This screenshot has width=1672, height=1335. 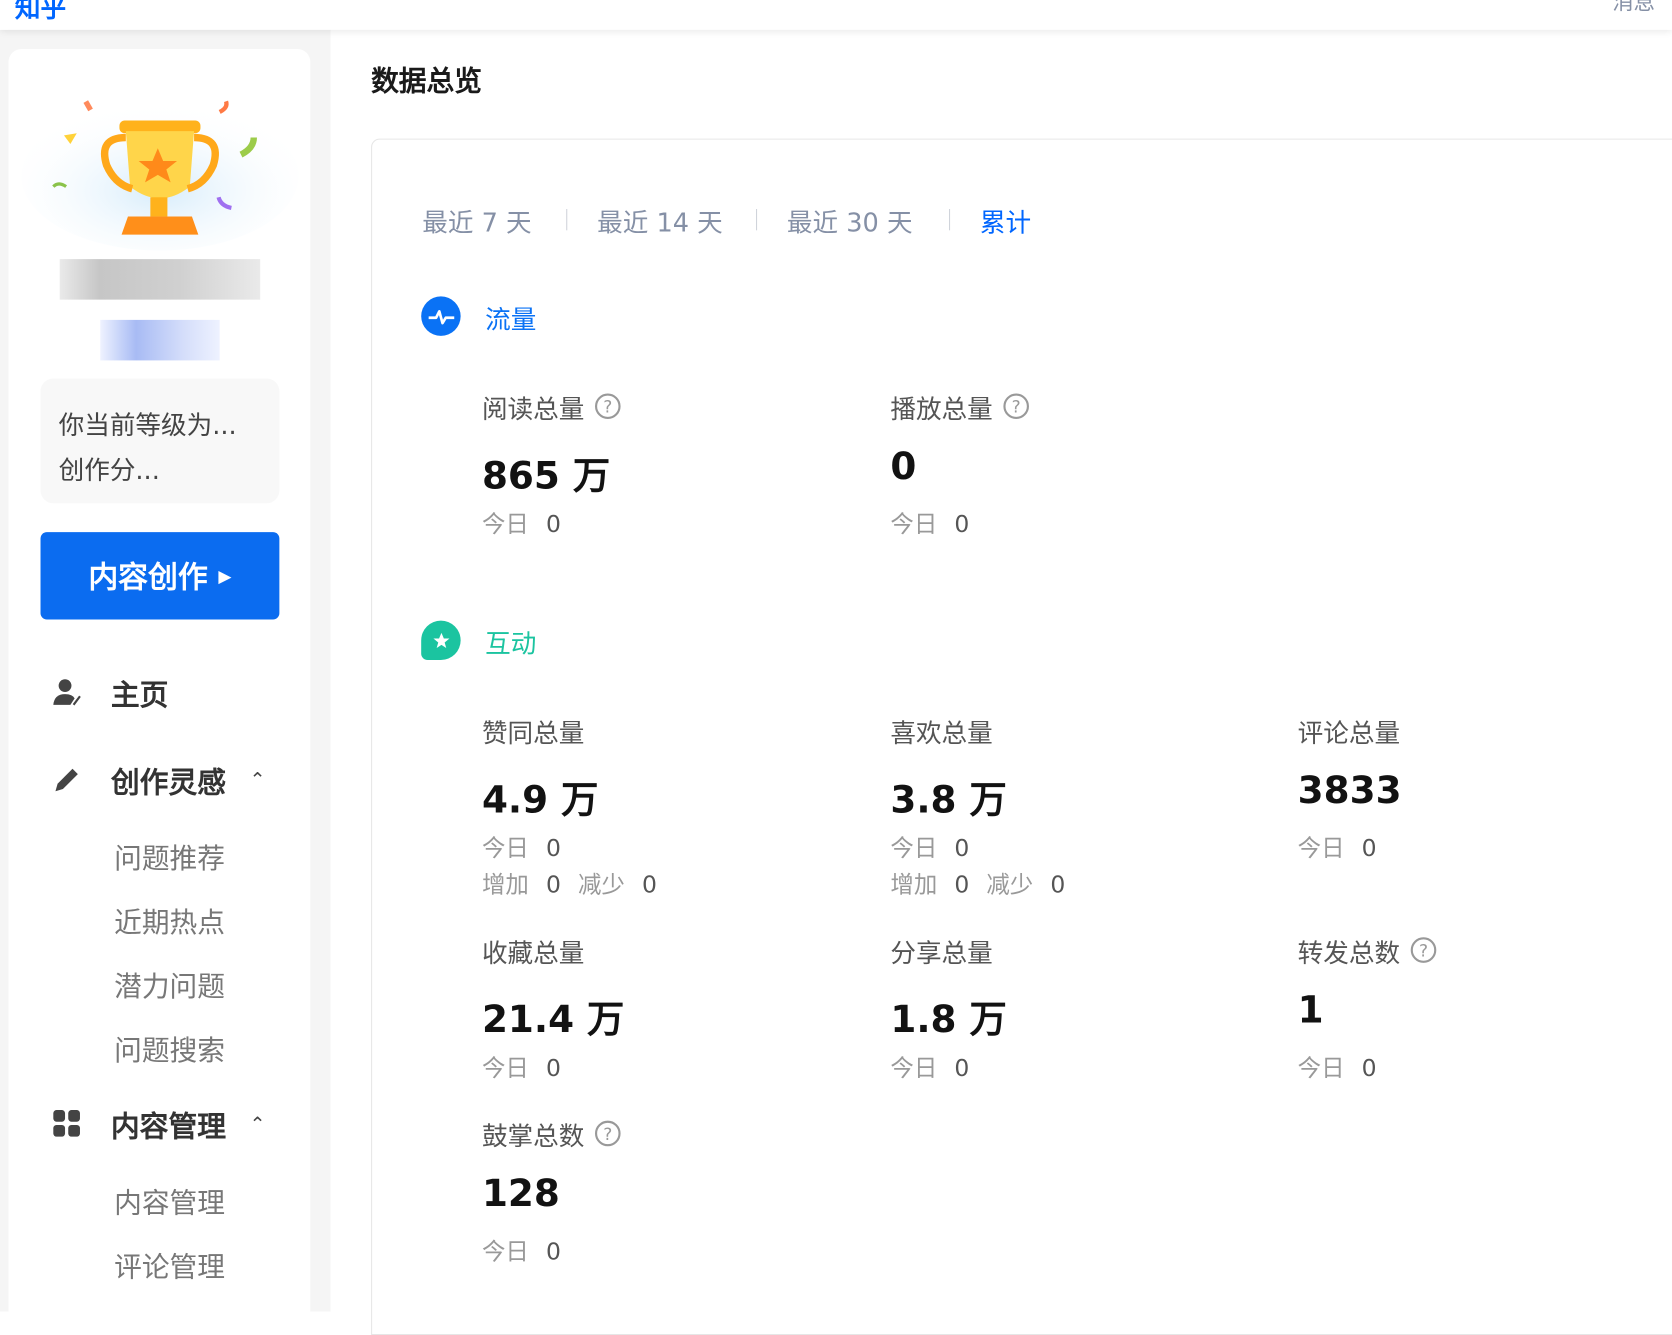 I want to click on stat-label: 喜欢总量, so click(x=941, y=733).